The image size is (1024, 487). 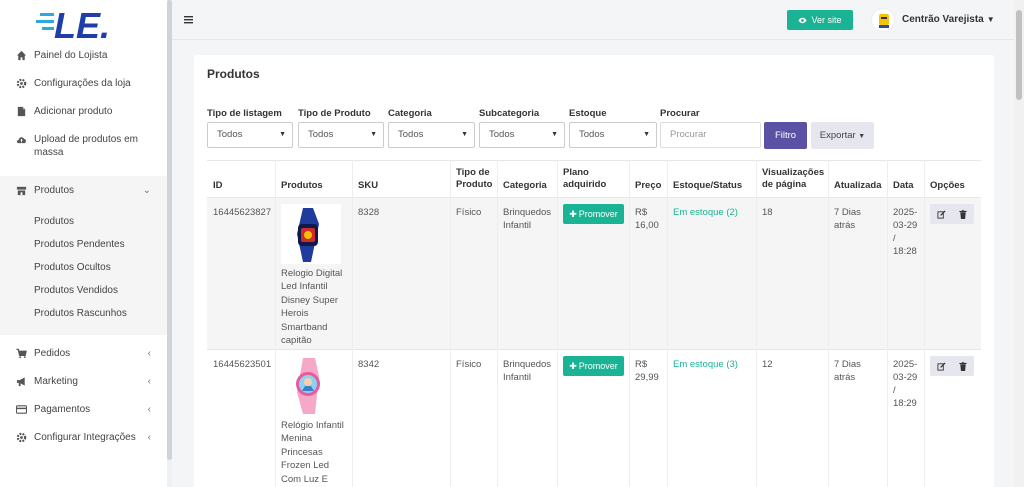 What do you see at coordinates (837, 135) in the screenshot?
I see `export-label: Exportar` at bounding box center [837, 135].